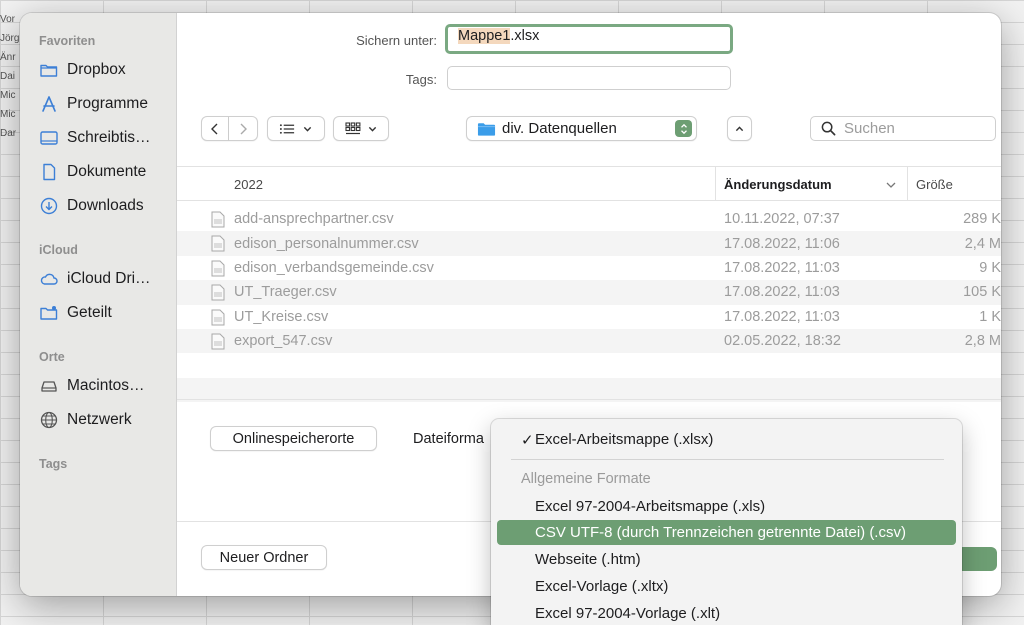 The height and width of the screenshot is (625, 1024). I want to click on grid-icon, so click(352, 127).